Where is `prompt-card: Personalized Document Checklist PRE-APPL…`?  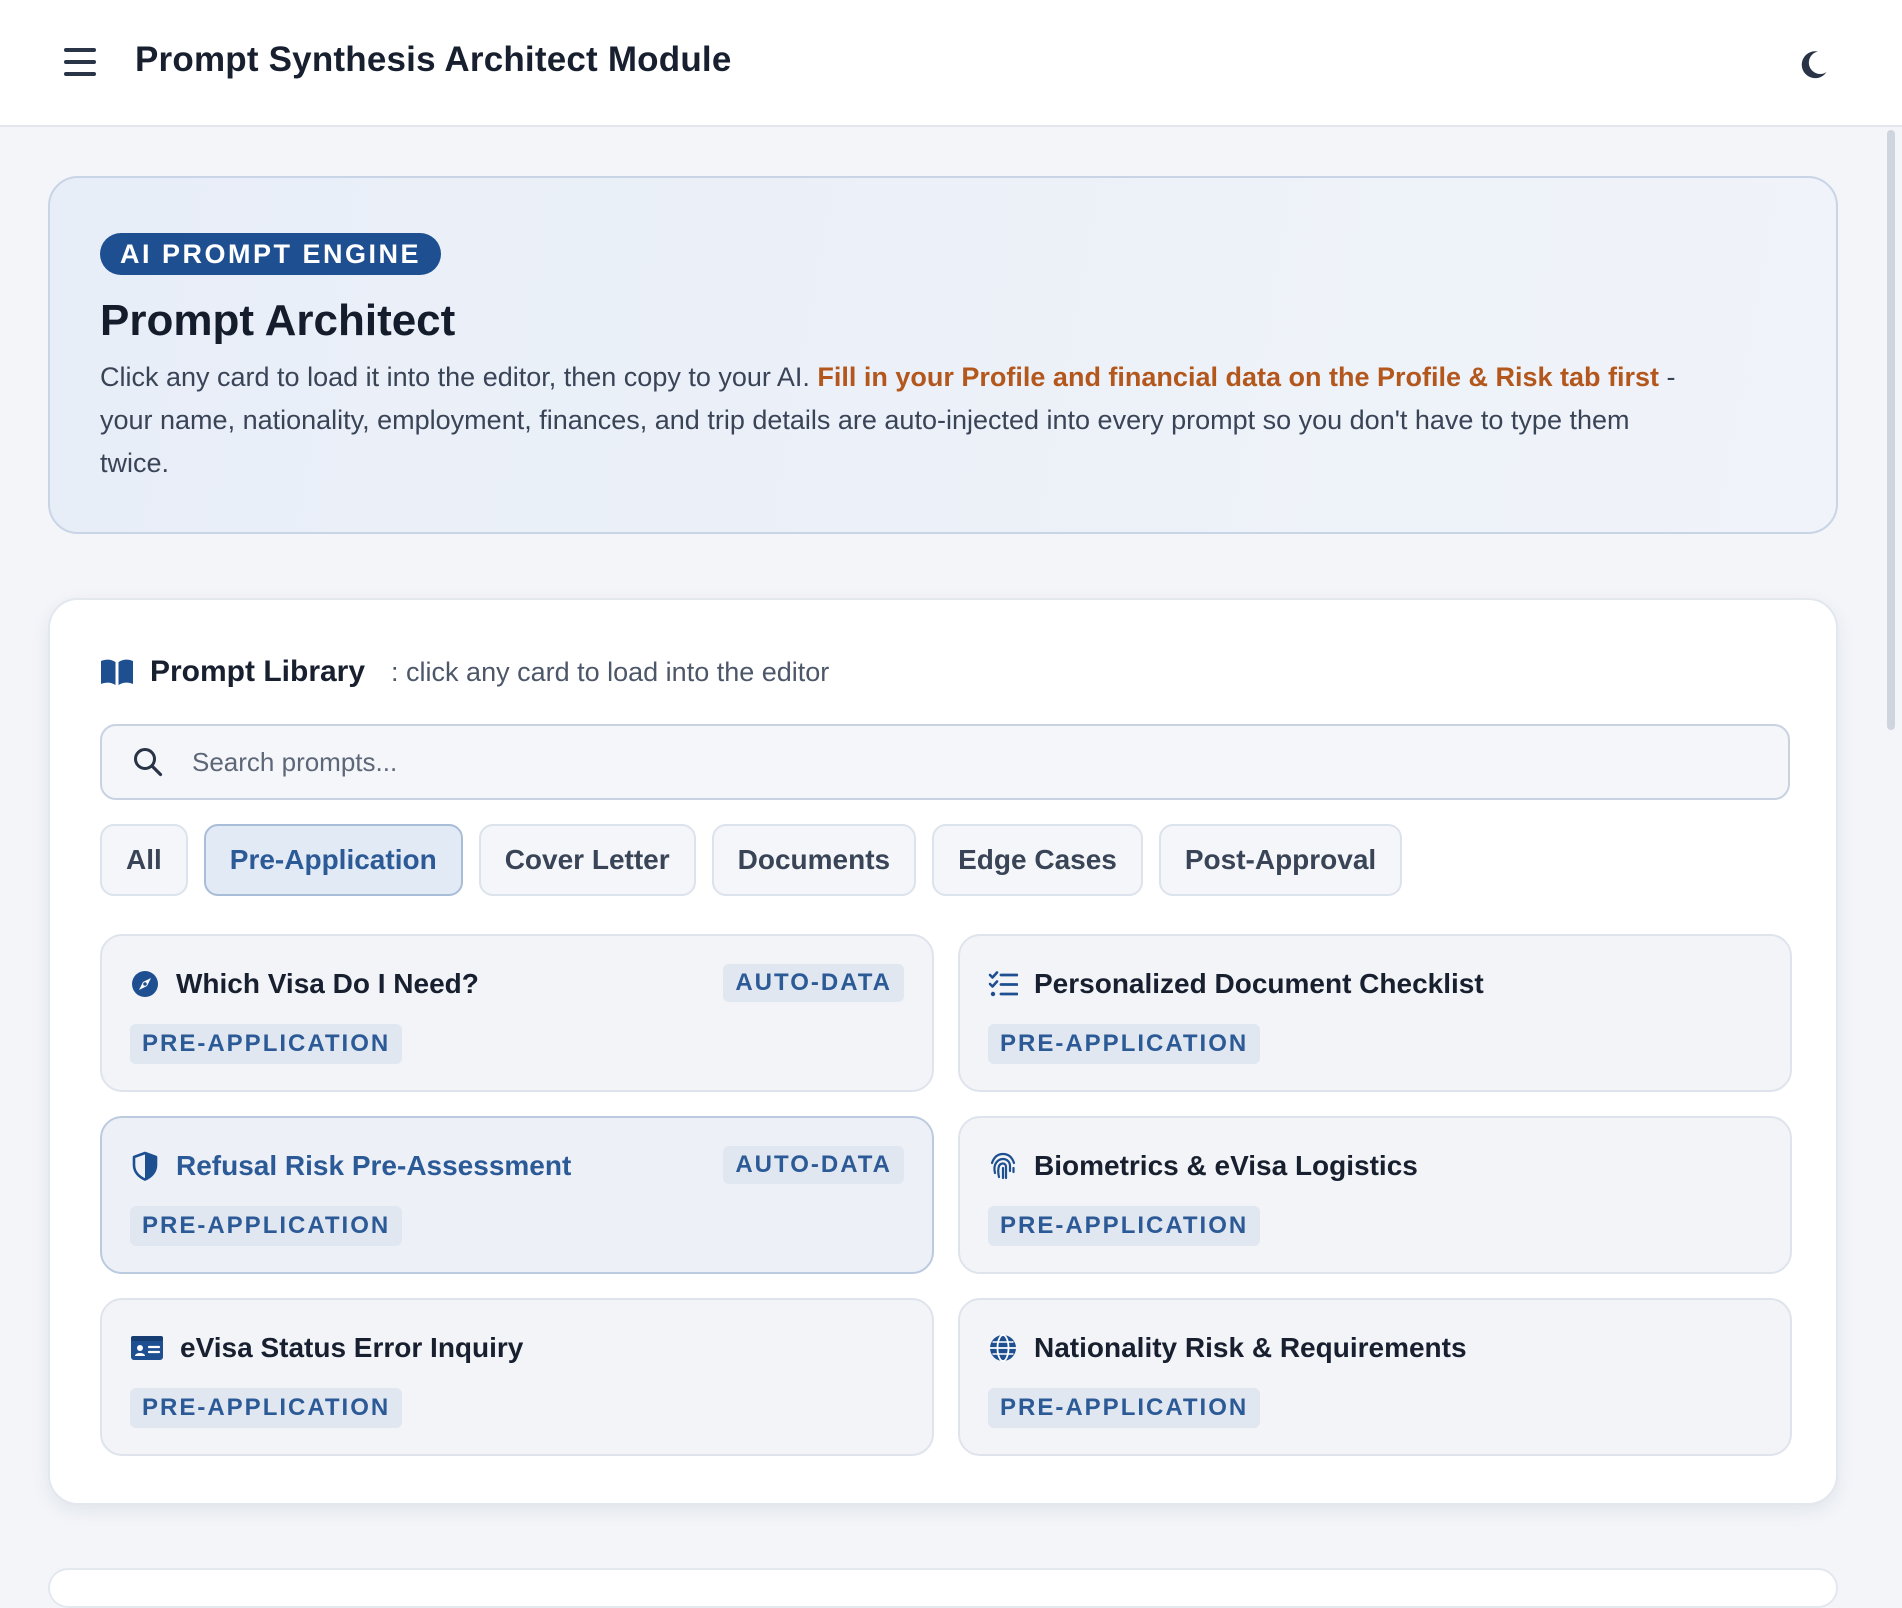
prompt-card: Personalized Document Checklist PRE-APPL… is located at coordinates (1375, 1013).